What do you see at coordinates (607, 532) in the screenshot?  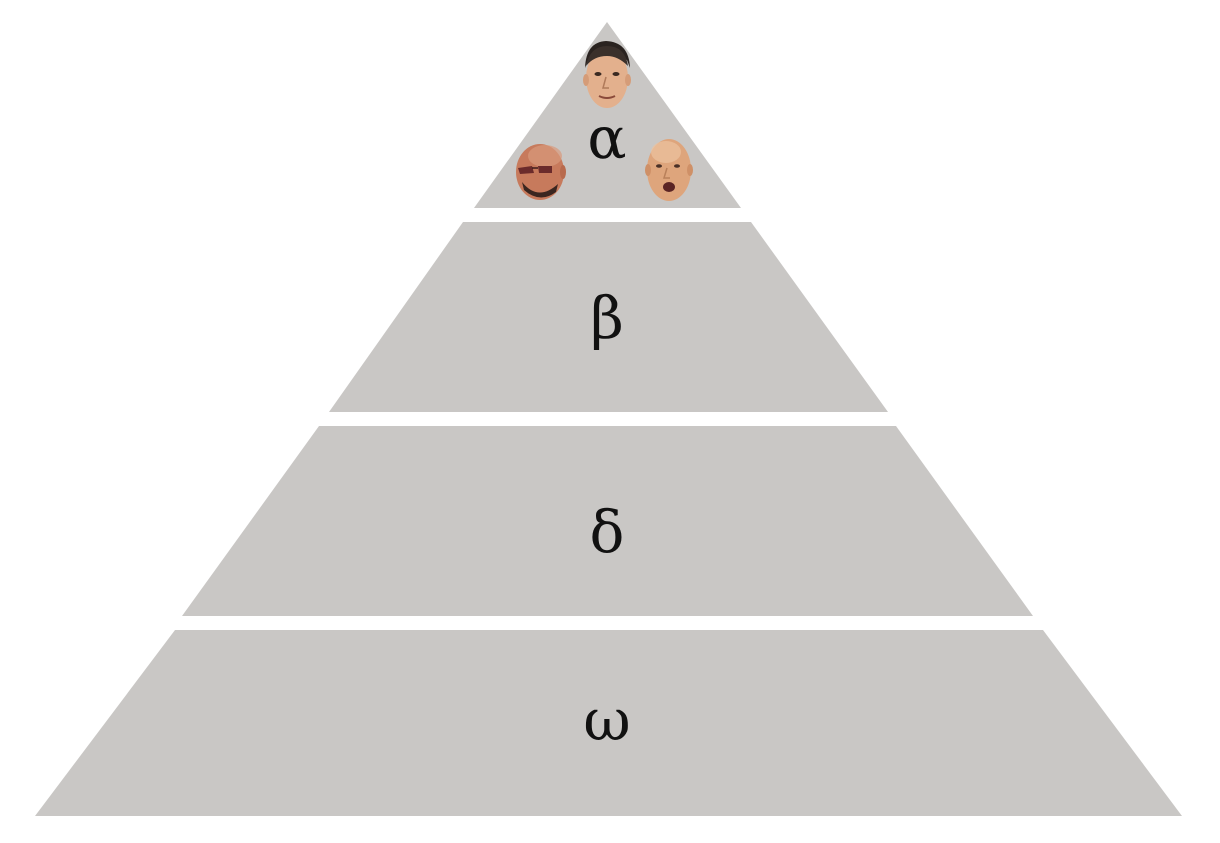 I see `tier-delta-label: δ` at bounding box center [607, 532].